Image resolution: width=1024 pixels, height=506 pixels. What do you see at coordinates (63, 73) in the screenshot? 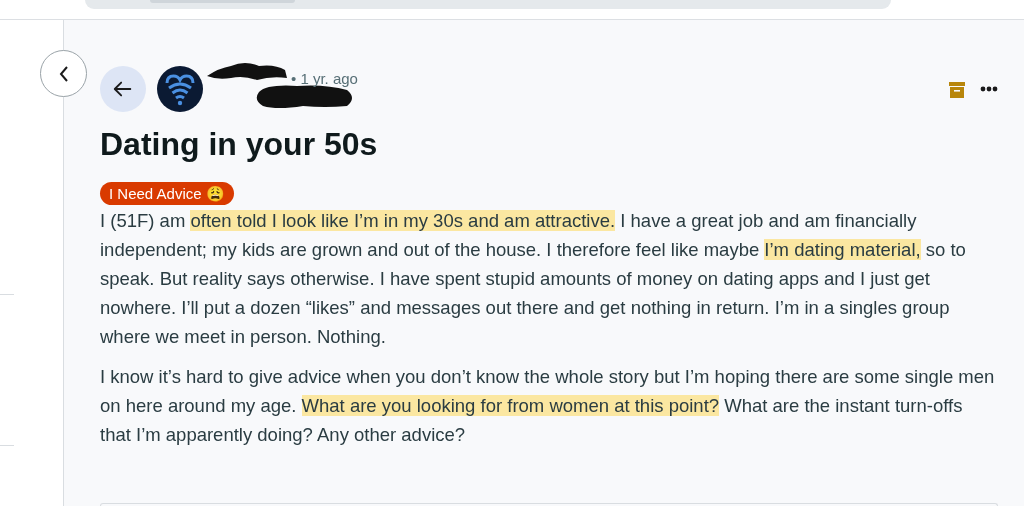
I see `chevron-left-icon` at bounding box center [63, 73].